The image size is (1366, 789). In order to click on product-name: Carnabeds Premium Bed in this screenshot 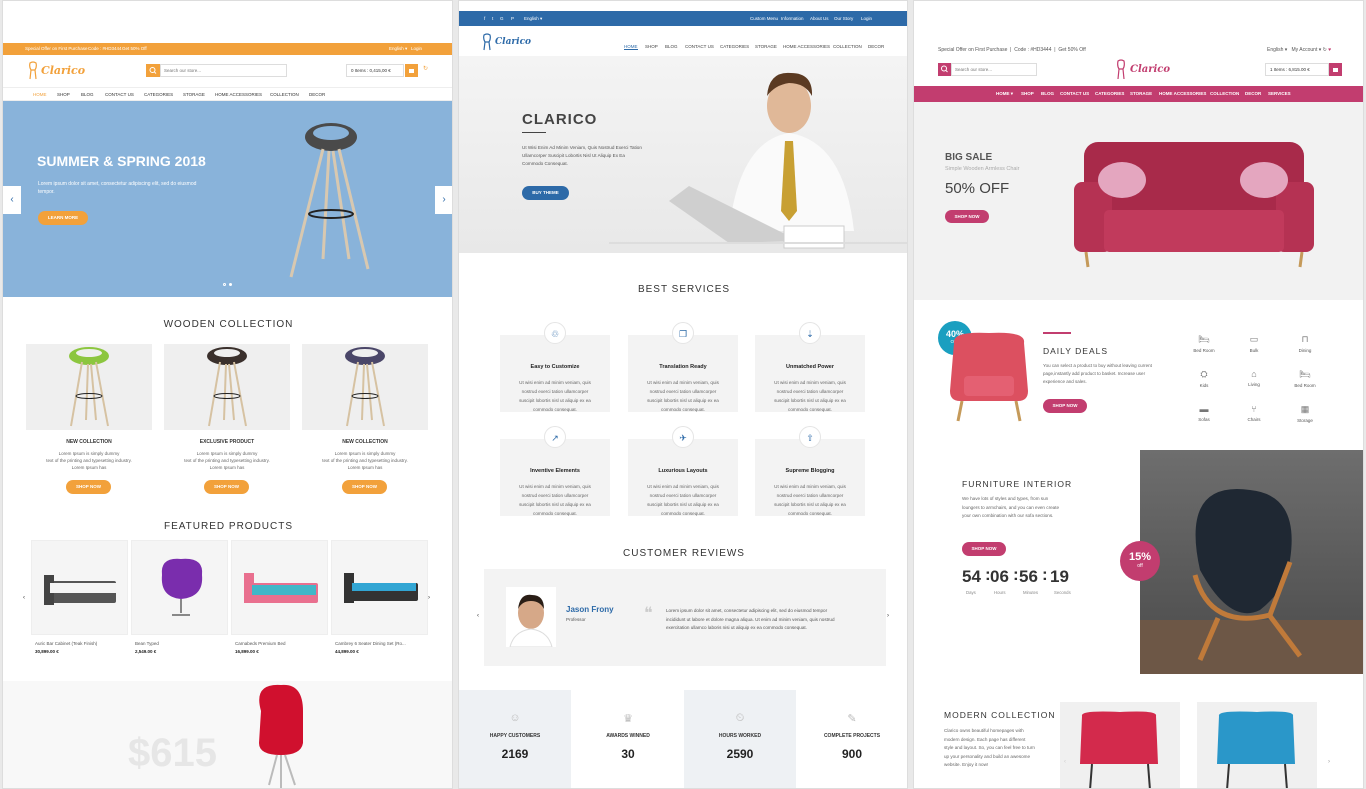, I will do `click(281, 643)`.